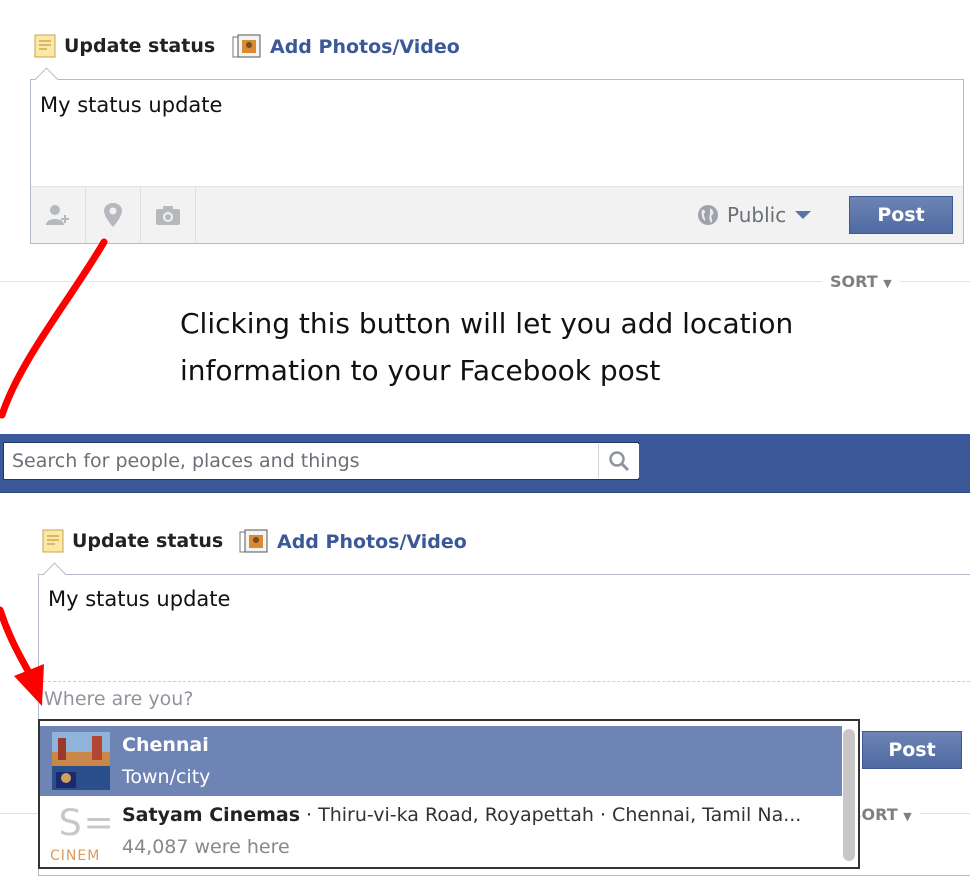 This screenshot has height=876, width=970. Describe the element at coordinates (372, 542) in the screenshot. I see `tab-add-photos-label-2: Add Photos/Video` at that location.